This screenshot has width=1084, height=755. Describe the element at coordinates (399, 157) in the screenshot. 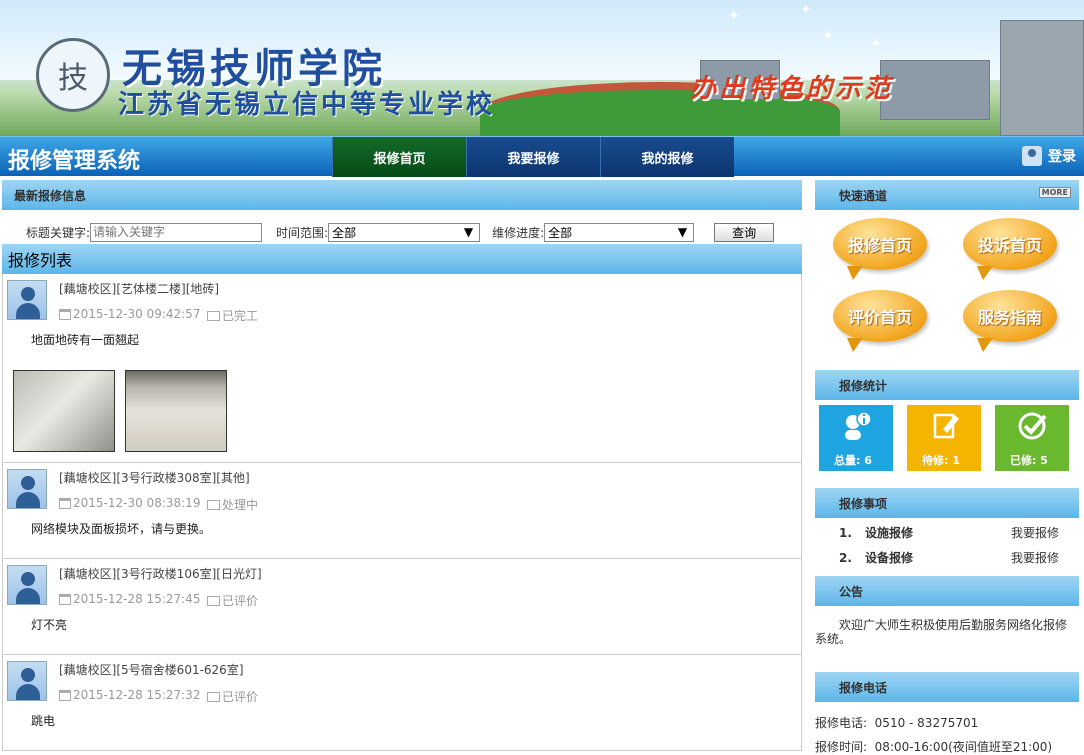

I see `tab-repair-home: 报修首页` at that location.